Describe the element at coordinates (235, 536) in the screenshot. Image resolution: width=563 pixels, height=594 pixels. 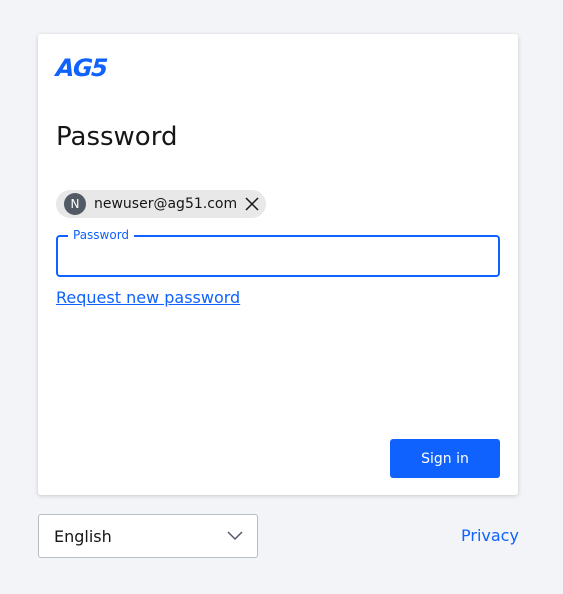
I see `chevron-down-icon` at that location.